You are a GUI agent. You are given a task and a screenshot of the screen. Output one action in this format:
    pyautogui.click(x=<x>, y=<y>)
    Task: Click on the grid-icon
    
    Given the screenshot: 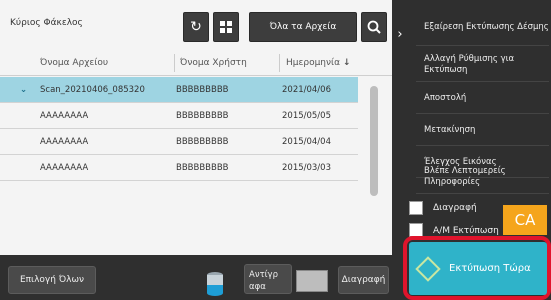 What is the action you would take?
    pyautogui.click(x=226, y=27)
    